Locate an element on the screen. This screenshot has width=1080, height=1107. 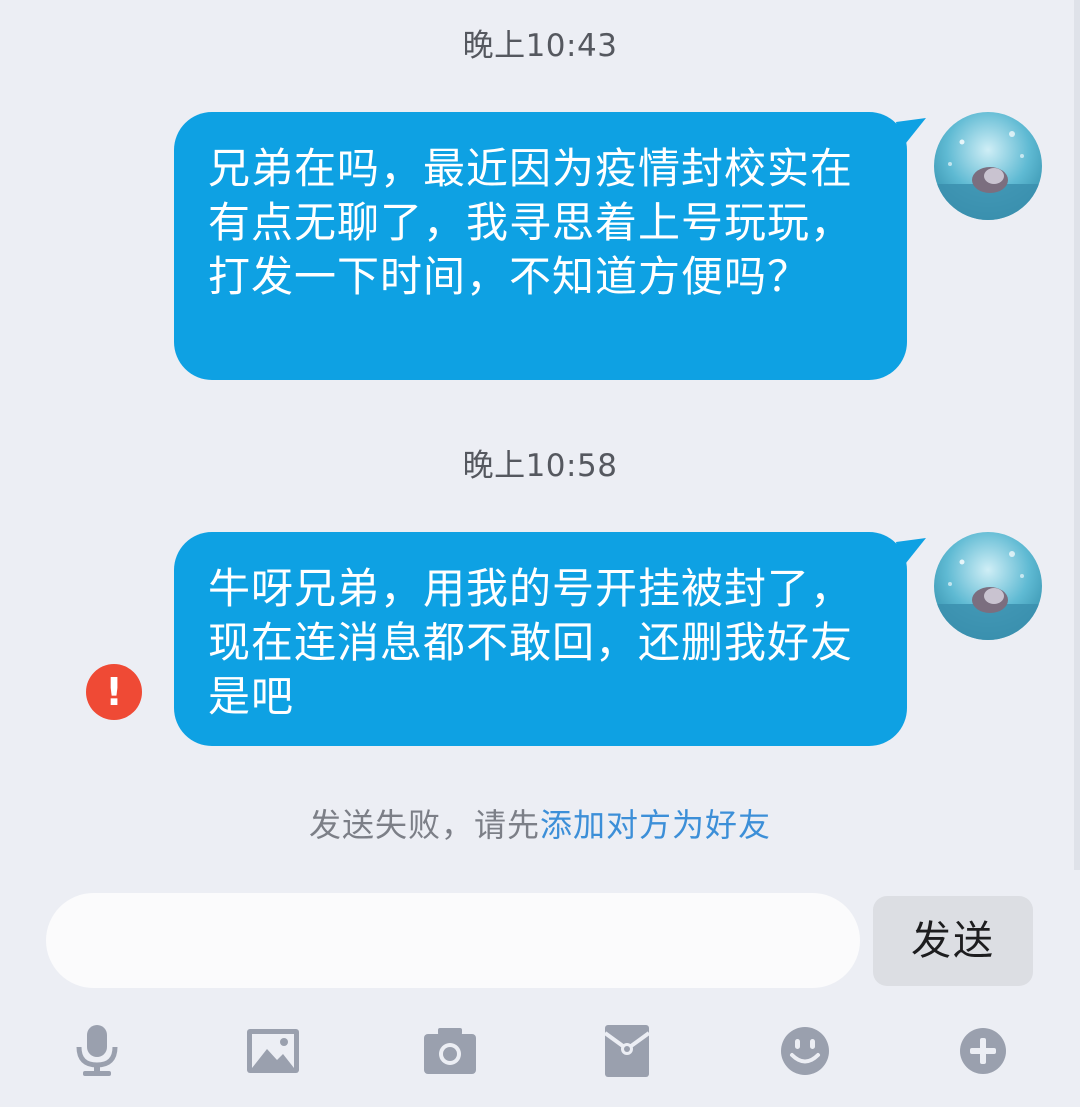
red-packet-button is located at coordinates (627, 1051).